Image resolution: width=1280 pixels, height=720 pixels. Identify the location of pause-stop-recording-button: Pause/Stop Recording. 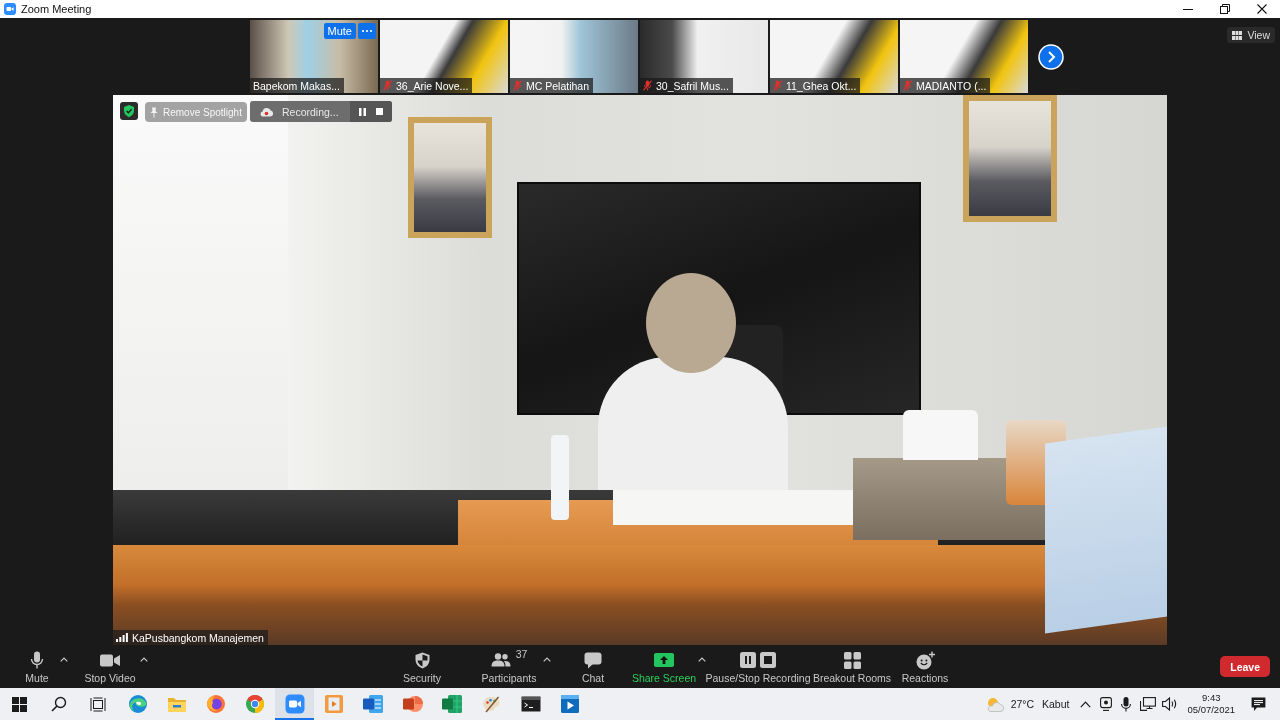
(758, 666).